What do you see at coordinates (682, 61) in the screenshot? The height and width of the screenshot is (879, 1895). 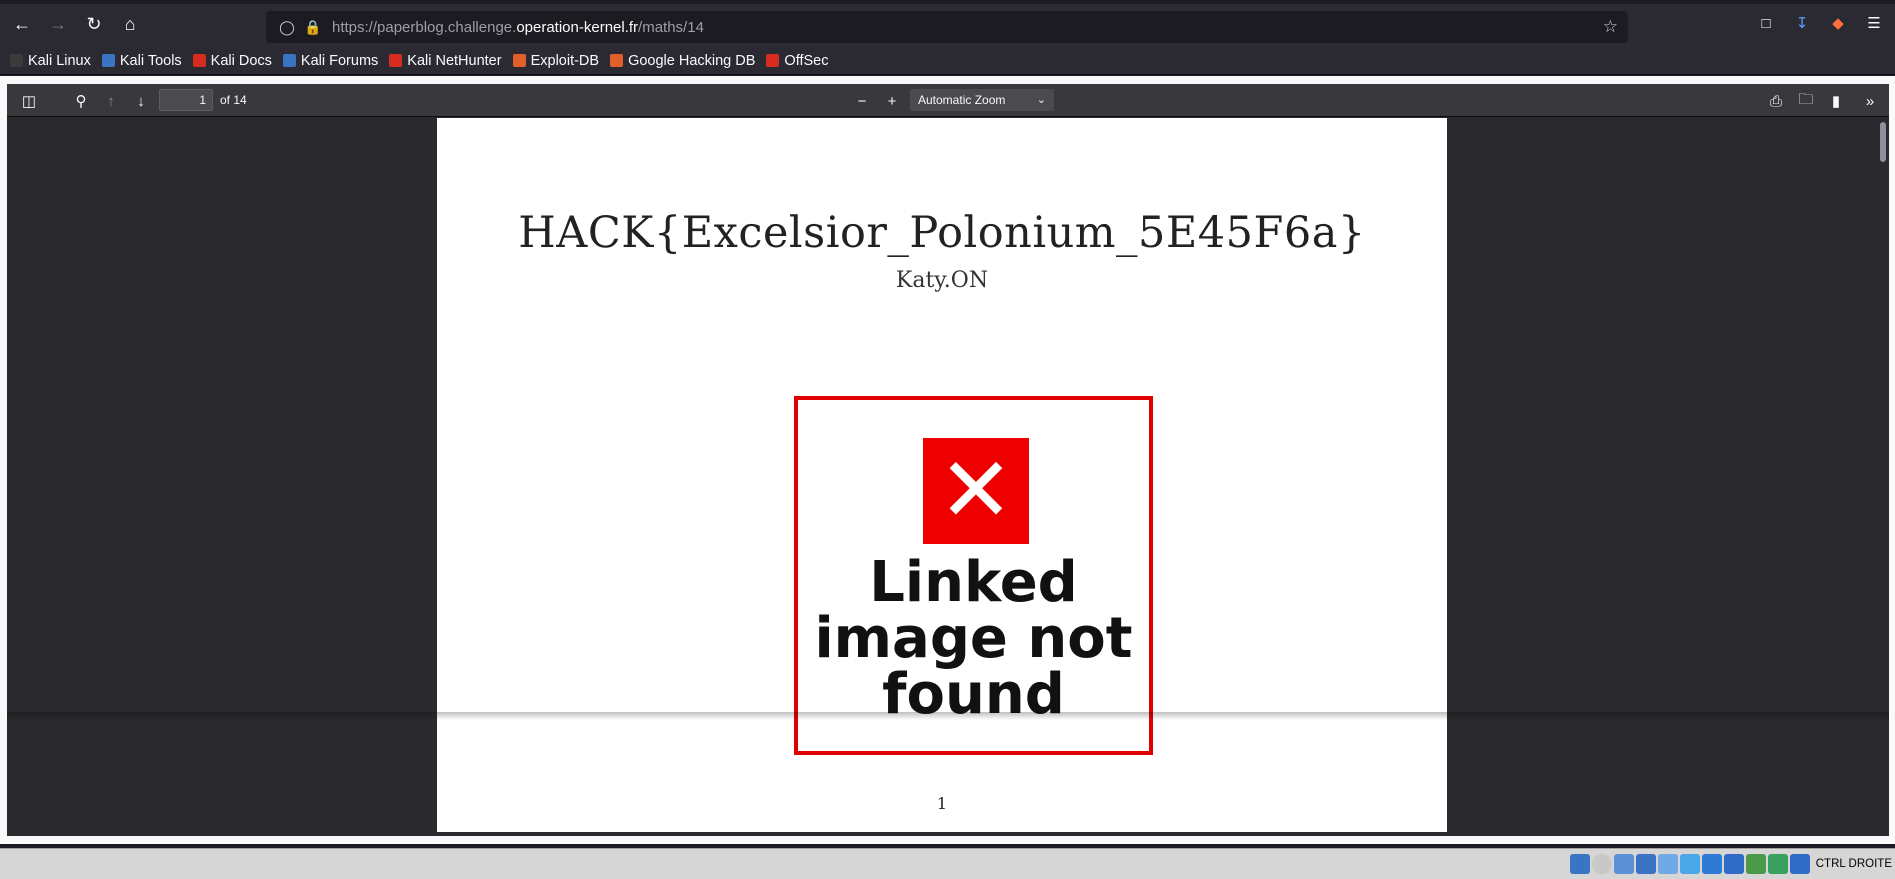 I see `bookmark-google-hacking-db: Google Hacking DB` at bounding box center [682, 61].